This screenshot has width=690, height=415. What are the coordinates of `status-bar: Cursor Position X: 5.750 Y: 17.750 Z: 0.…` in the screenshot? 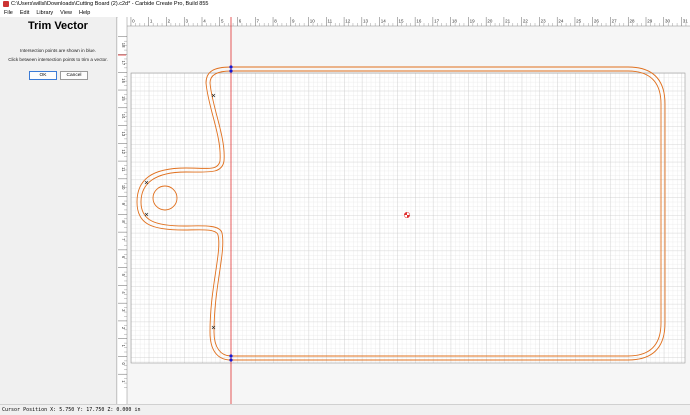 It's located at (345, 409).